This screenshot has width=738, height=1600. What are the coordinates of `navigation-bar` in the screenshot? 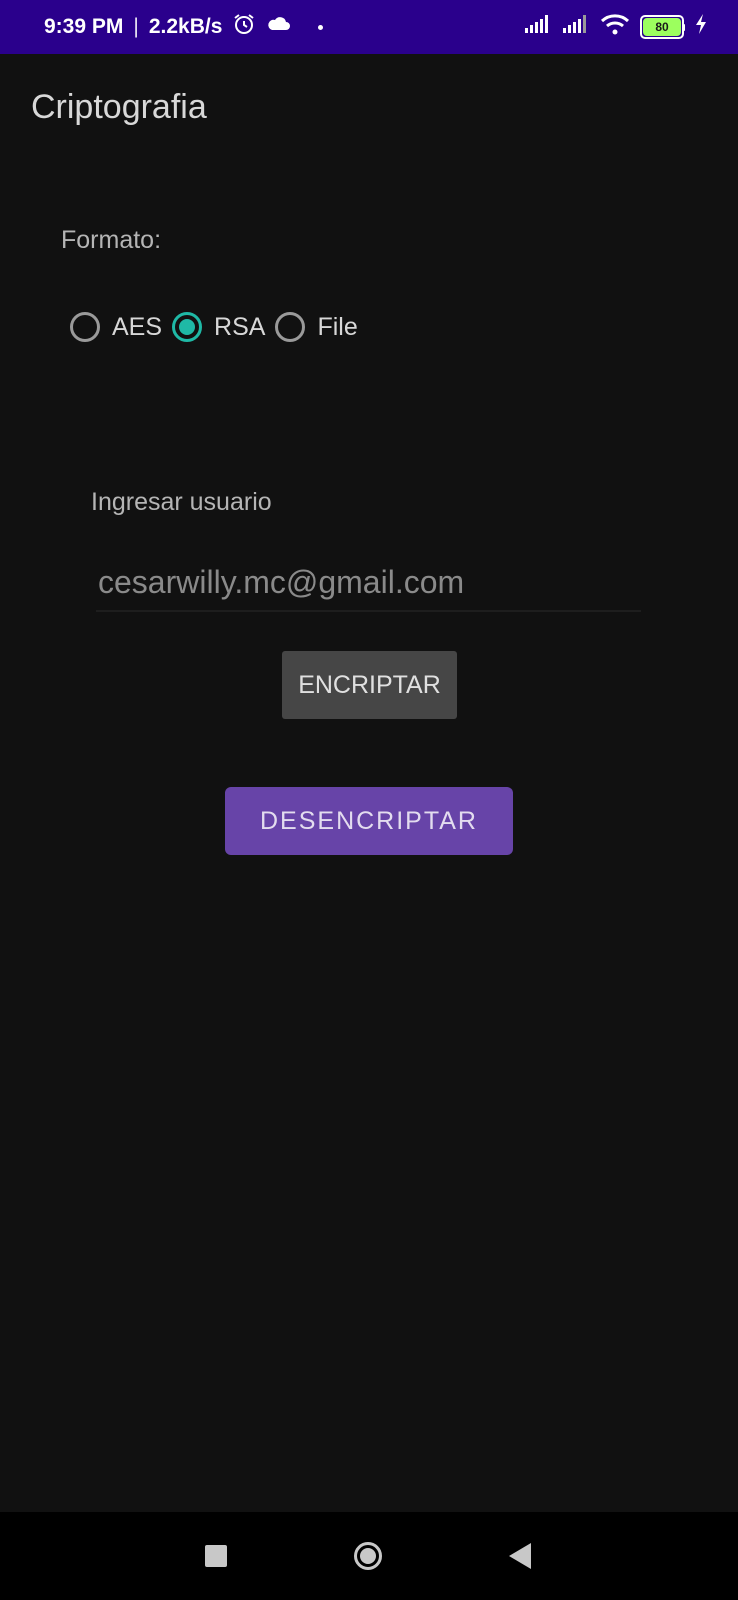 It's located at (369, 1556).